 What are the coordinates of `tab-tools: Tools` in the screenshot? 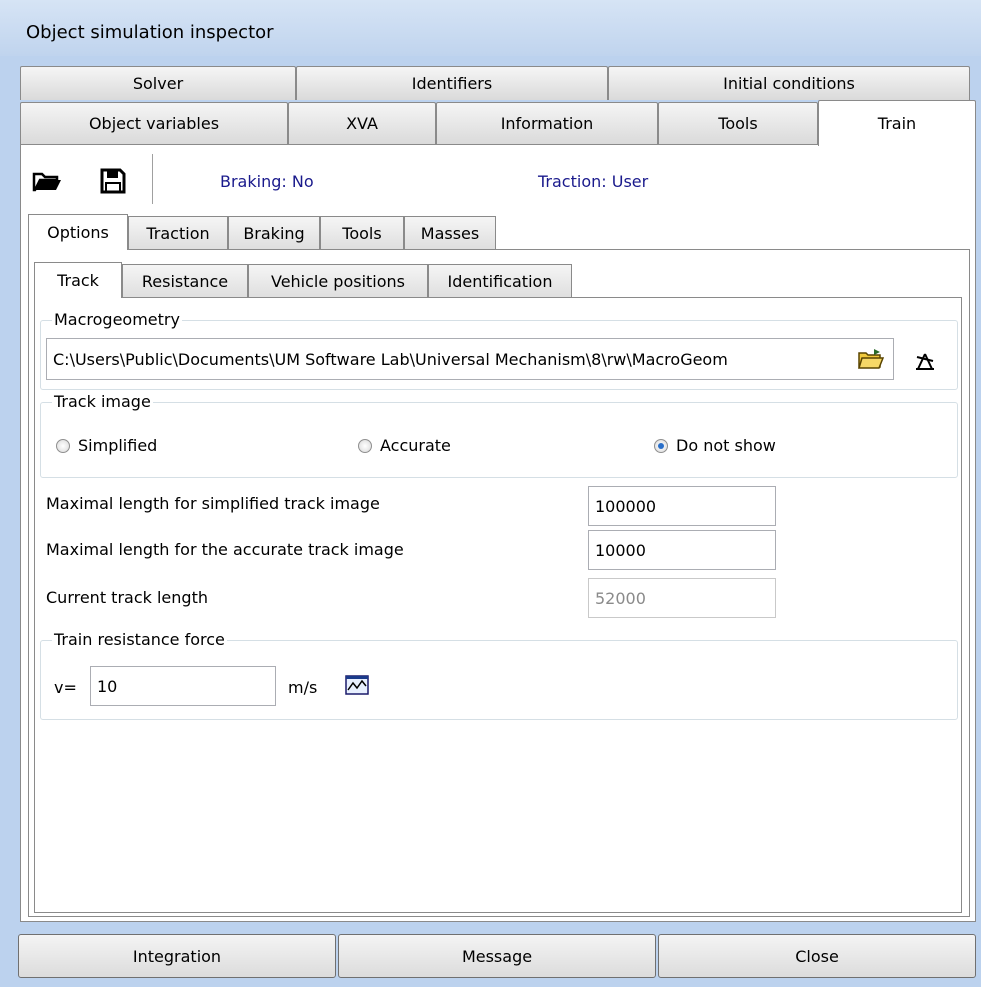 It's located at (738, 123).